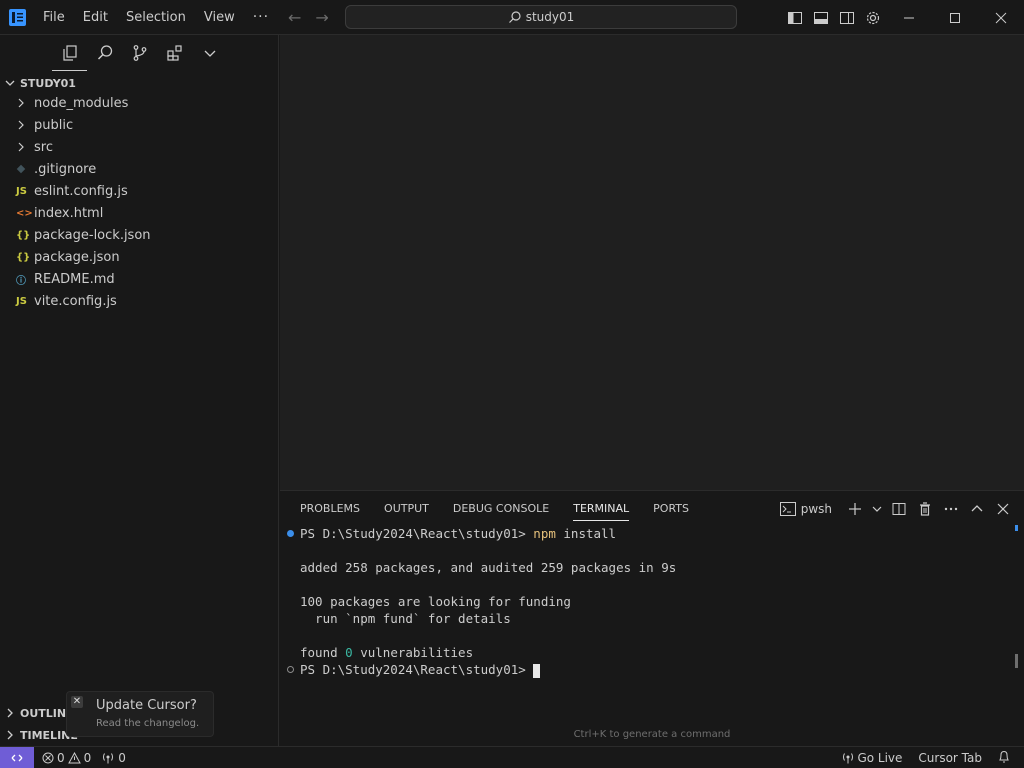 This screenshot has width=1024, height=768. What do you see at coordinates (139, 147) in the screenshot?
I see `tree-folder-src: src` at bounding box center [139, 147].